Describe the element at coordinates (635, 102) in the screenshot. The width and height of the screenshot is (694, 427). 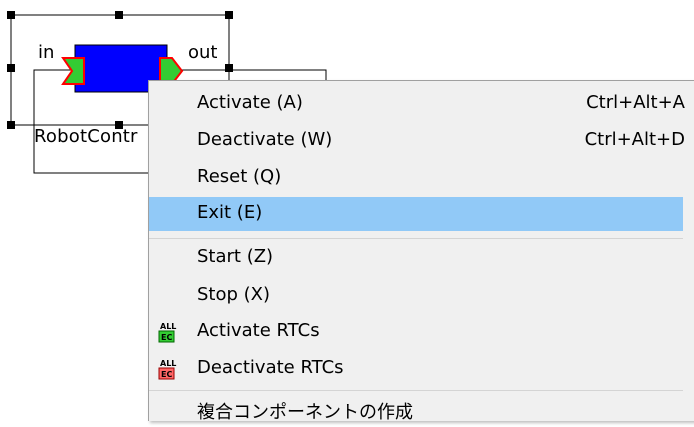
I see `menu-item-shortcut: Ctrl+Alt+A` at that location.